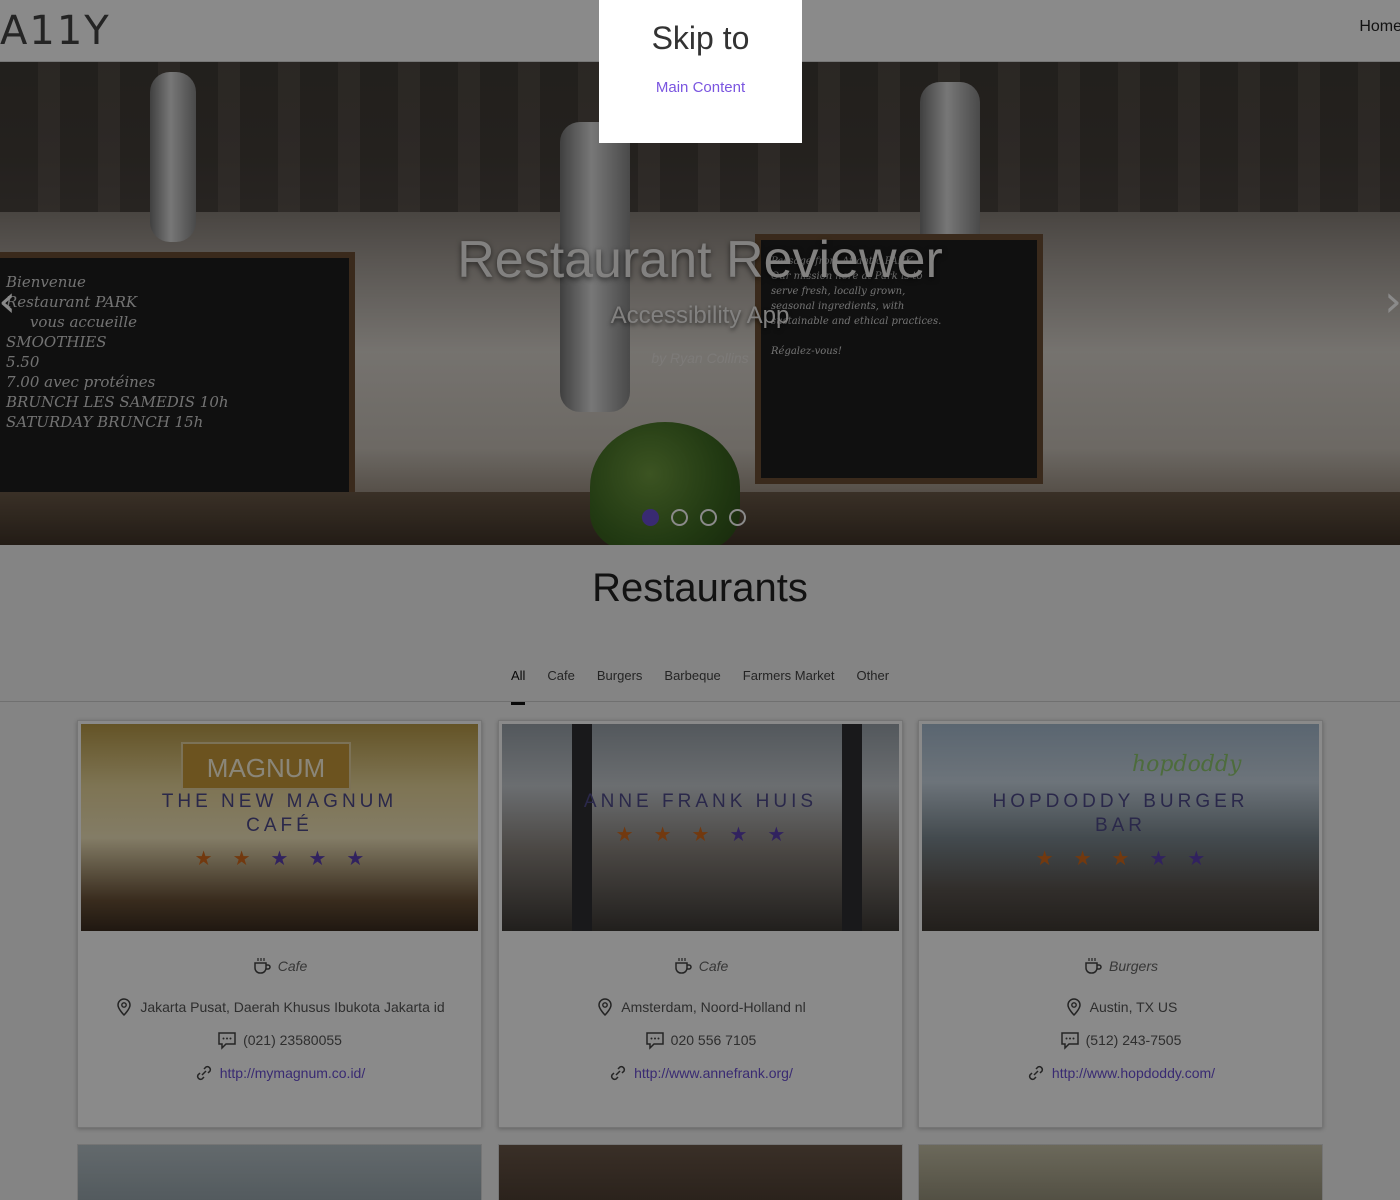 This screenshot has width=1400, height=1200. Describe the element at coordinates (700, 71) in the screenshot. I see `skip-to-dialog: Skip to Main Content` at that location.